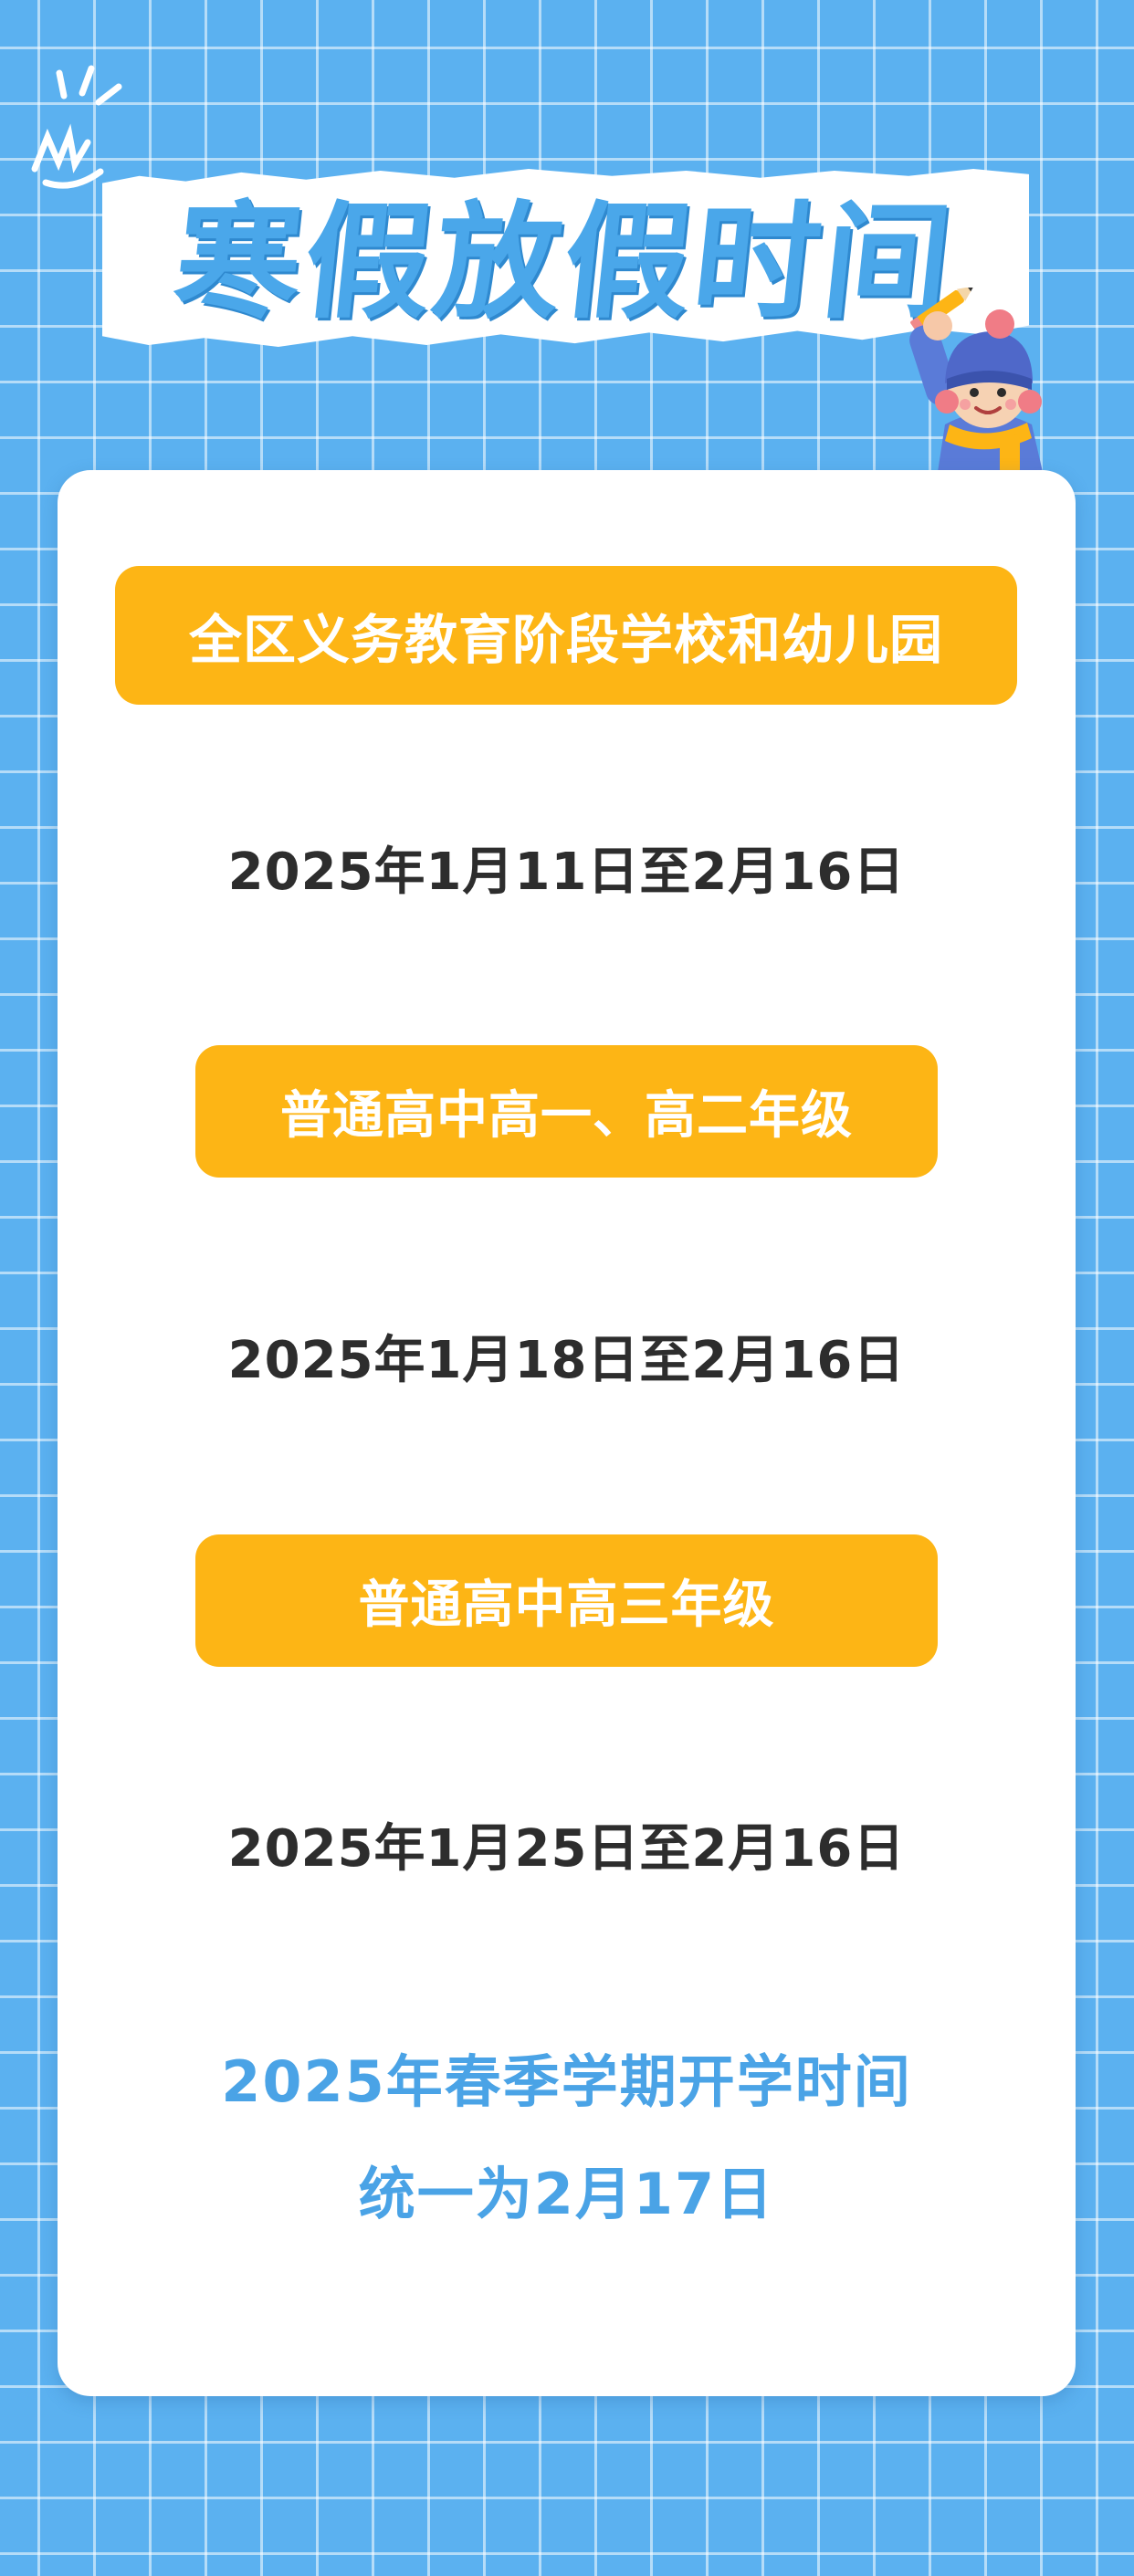 Image resolution: width=1134 pixels, height=2576 pixels. I want to click on page-title: 寒假放假时间, so click(564, 262).